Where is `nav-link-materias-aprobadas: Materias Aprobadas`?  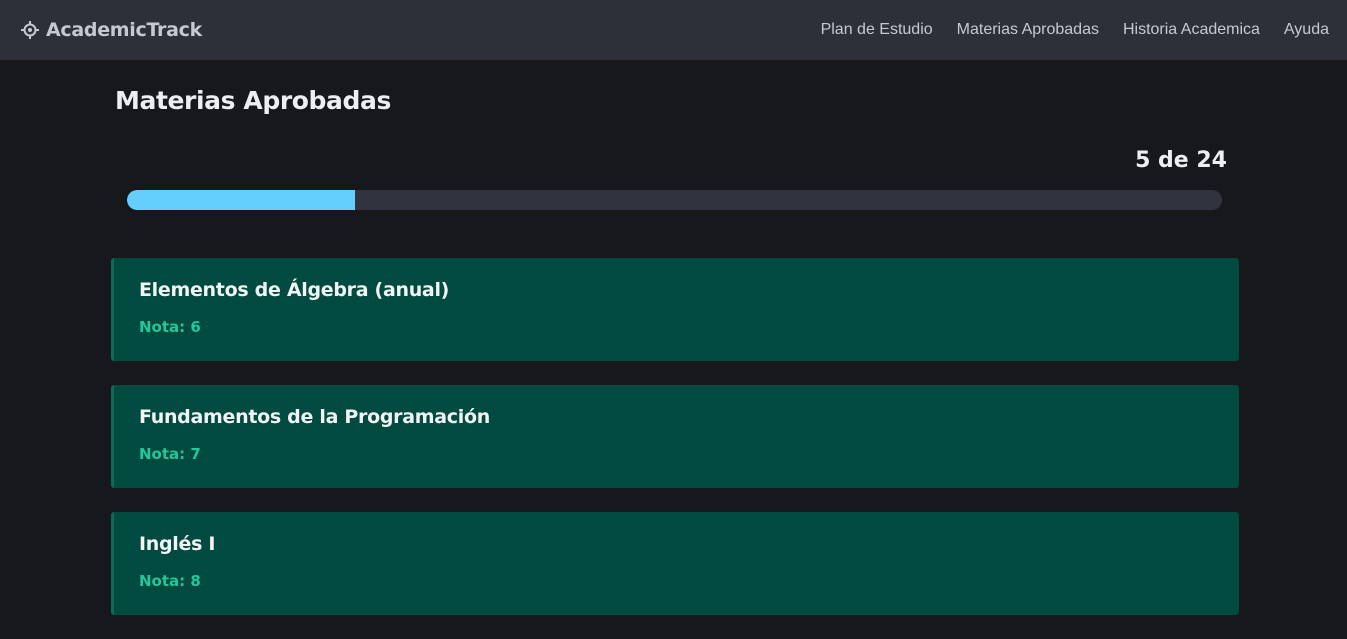
nav-link-materias-aprobadas: Materias Aprobadas is located at coordinates (1028, 30).